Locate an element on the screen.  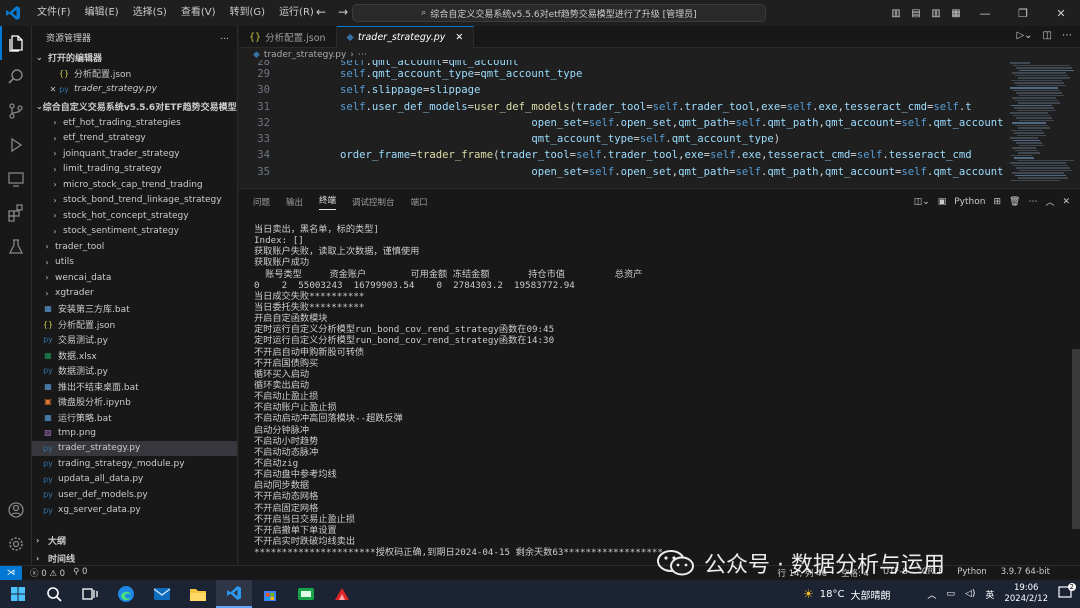
file-explorer-icon is located at coordinates (198, 594).